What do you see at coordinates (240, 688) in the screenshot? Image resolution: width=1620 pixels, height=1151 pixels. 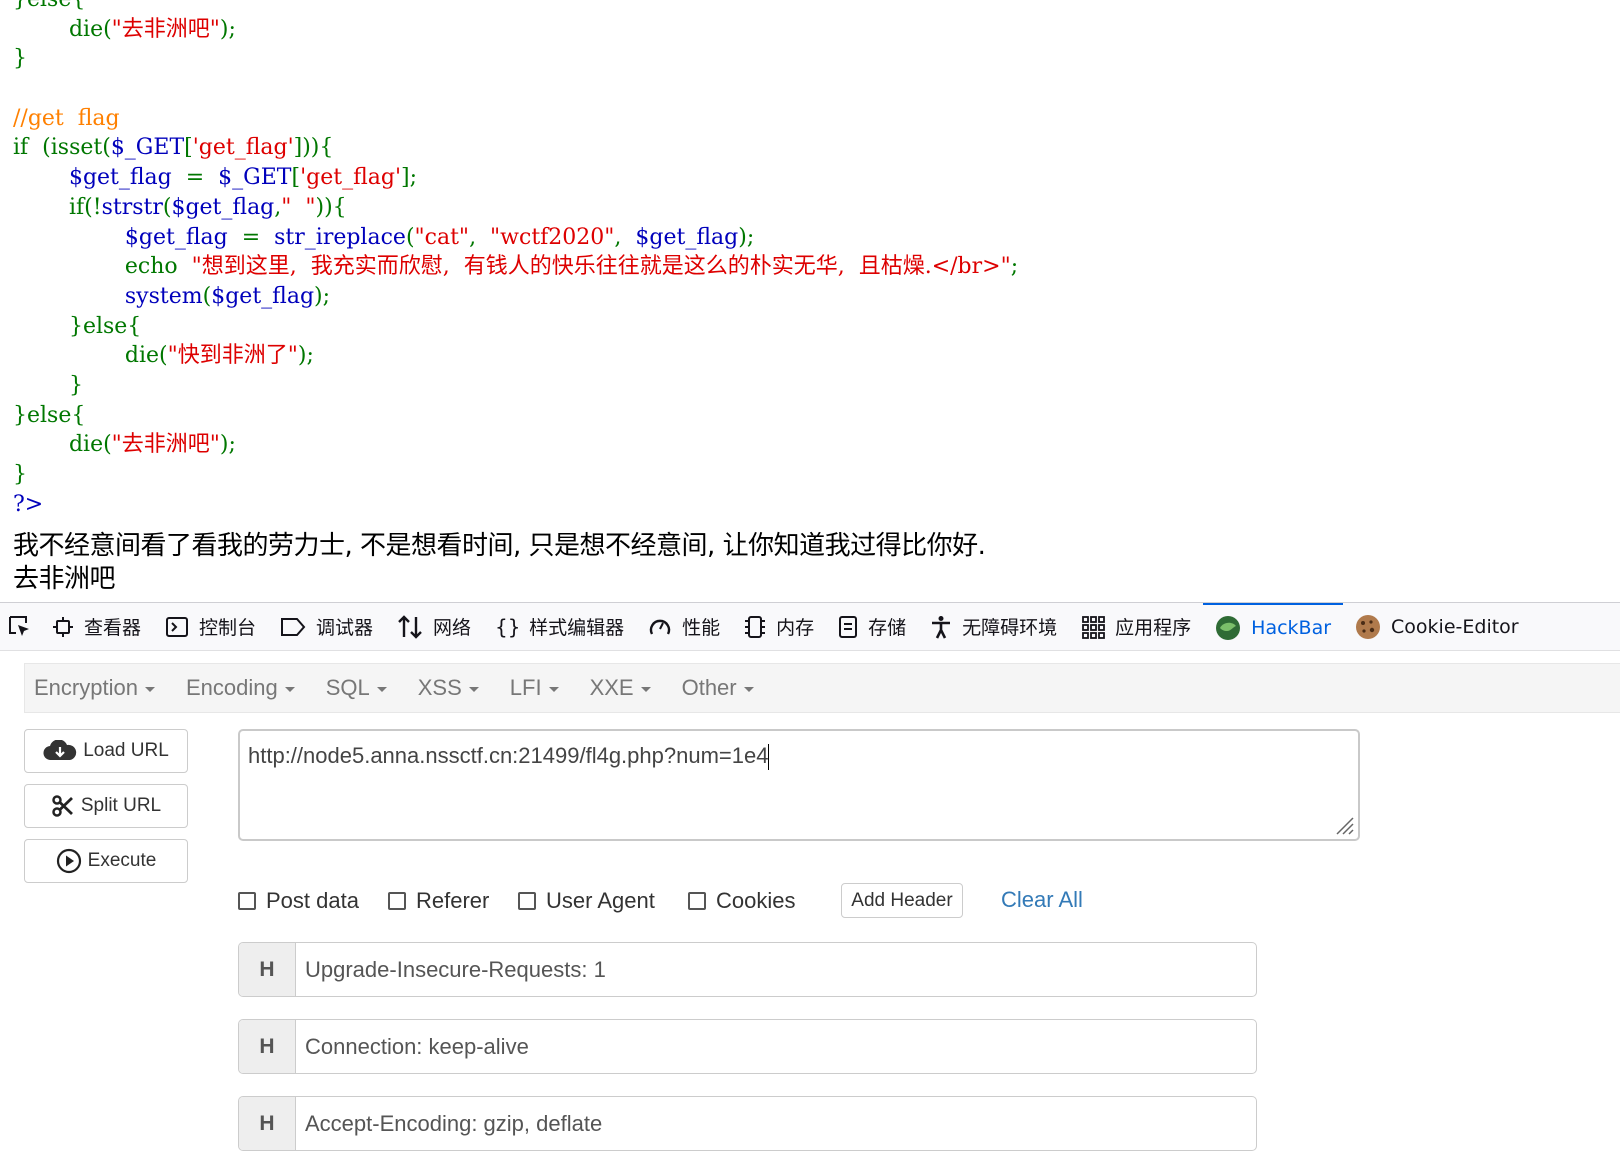 I see `menu-encoding: Encoding` at bounding box center [240, 688].